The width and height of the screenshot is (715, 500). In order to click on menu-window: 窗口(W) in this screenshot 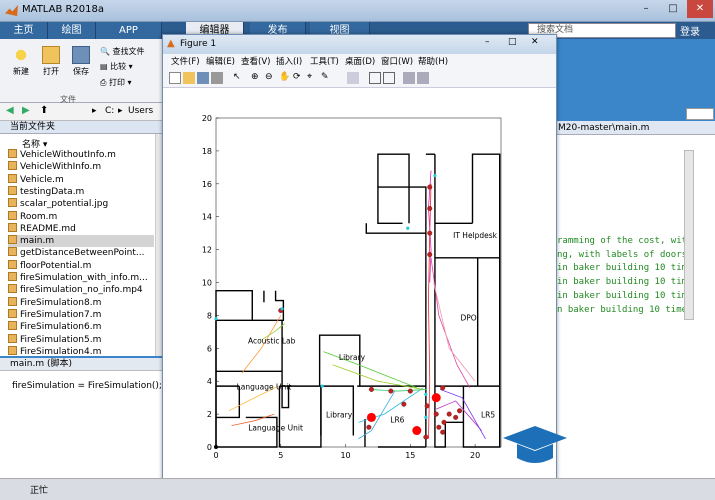, I will do `click(397, 62)`.